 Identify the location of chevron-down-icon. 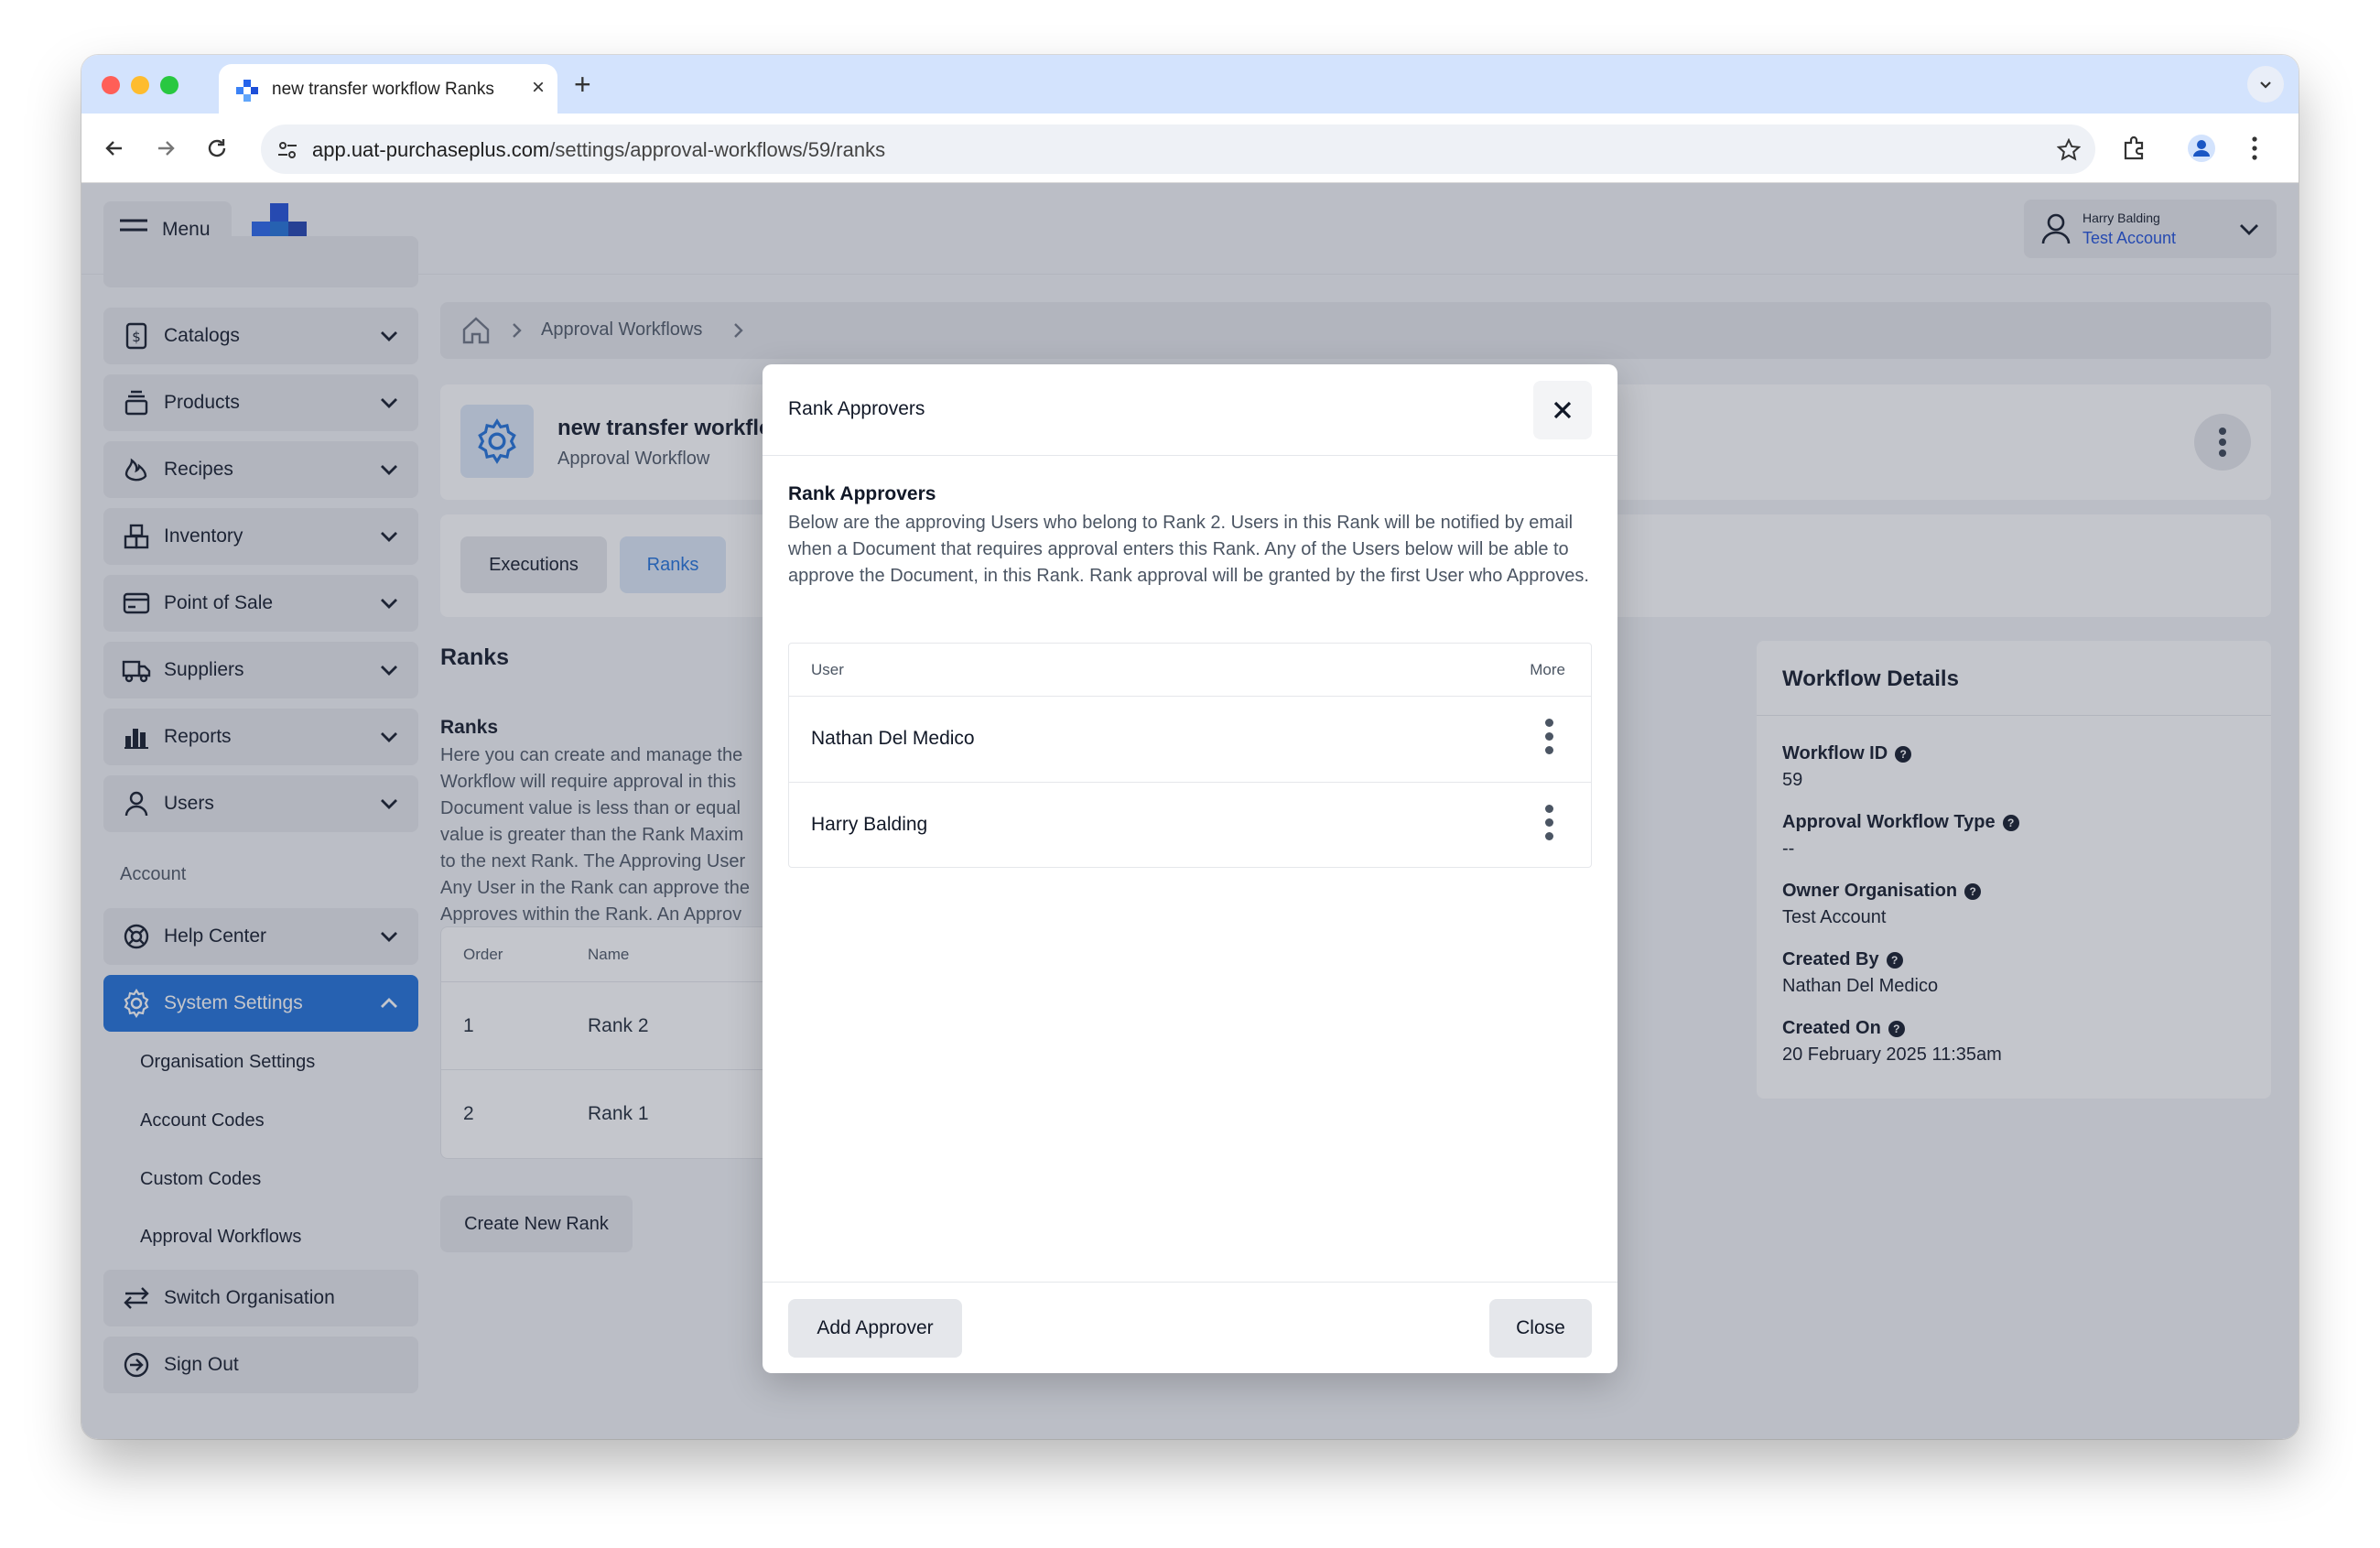
(2265, 85).